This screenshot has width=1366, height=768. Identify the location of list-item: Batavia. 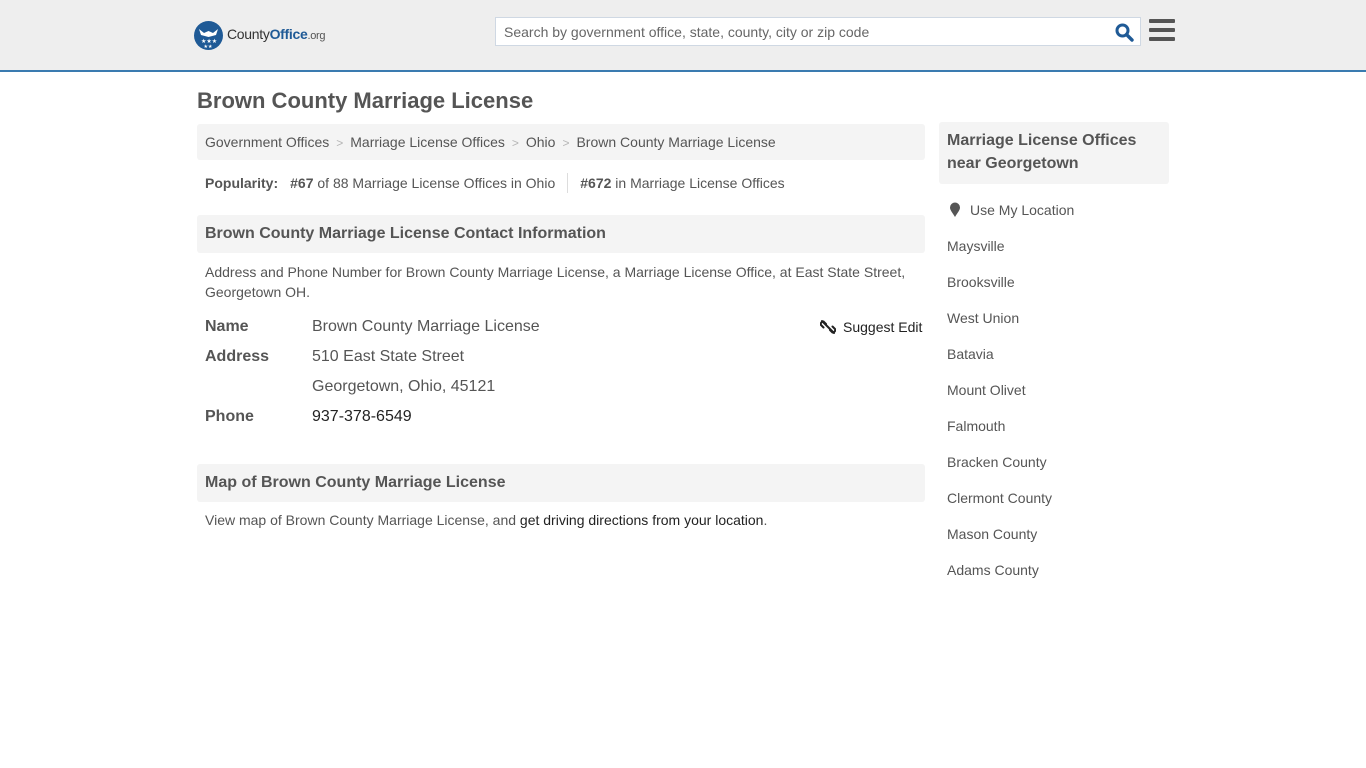
(999, 363).